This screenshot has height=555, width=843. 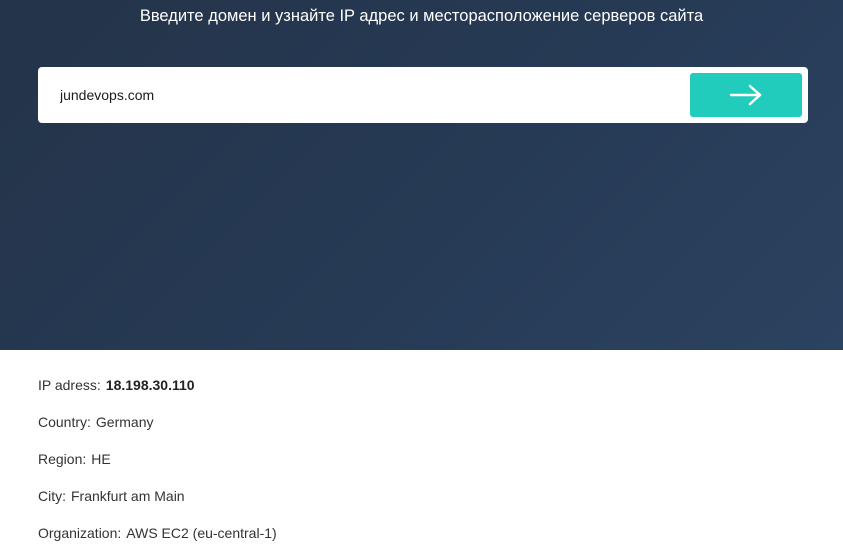 I want to click on submit-button, so click(x=746, y=95).